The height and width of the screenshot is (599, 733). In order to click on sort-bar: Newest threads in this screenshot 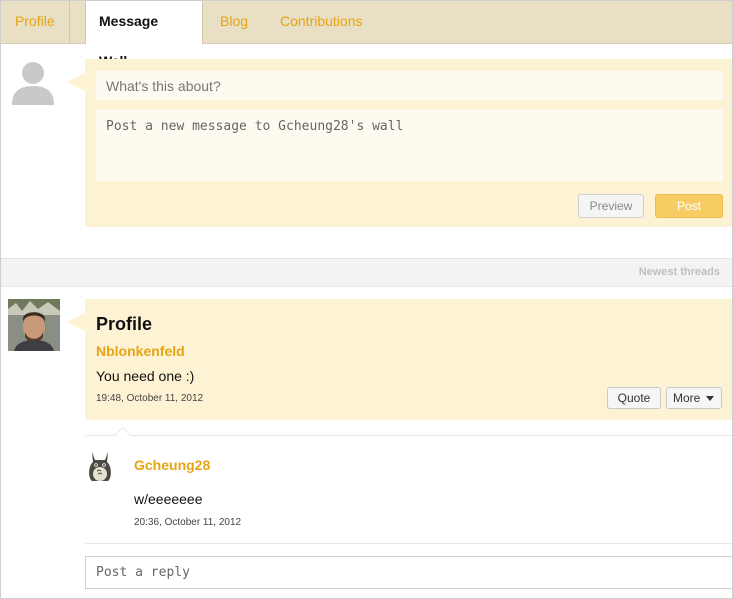, I will do `click(366, 272)`.